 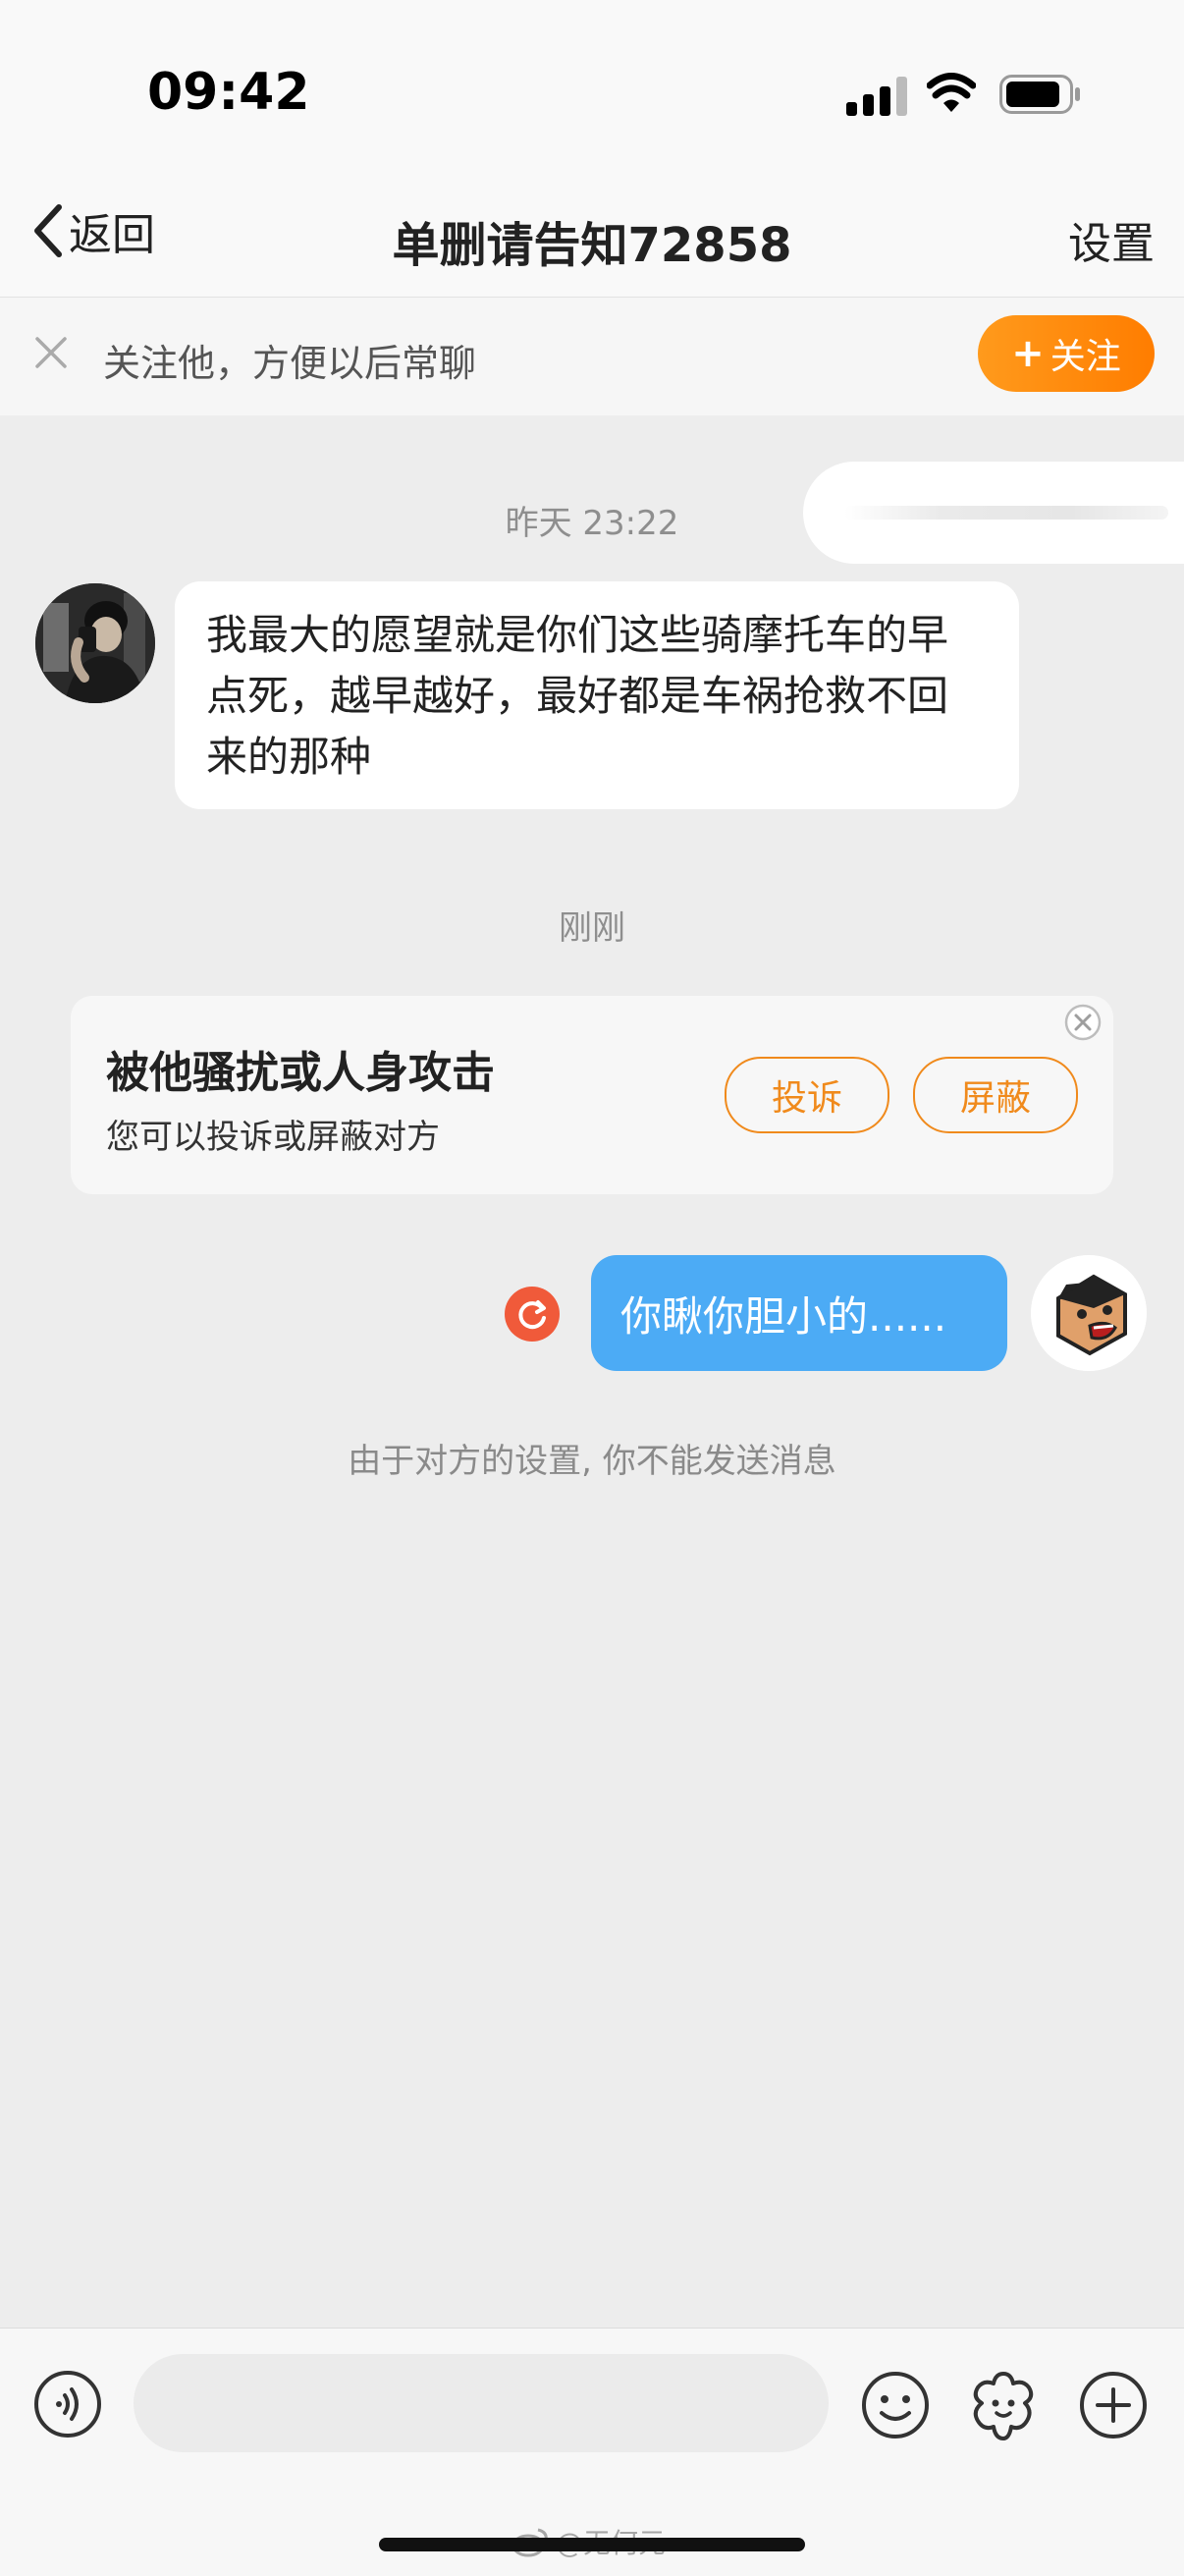 What do you see at coordinates (952, 92) in the screenshot?
I see `wifi-icon` at bounding box center [952, 92].